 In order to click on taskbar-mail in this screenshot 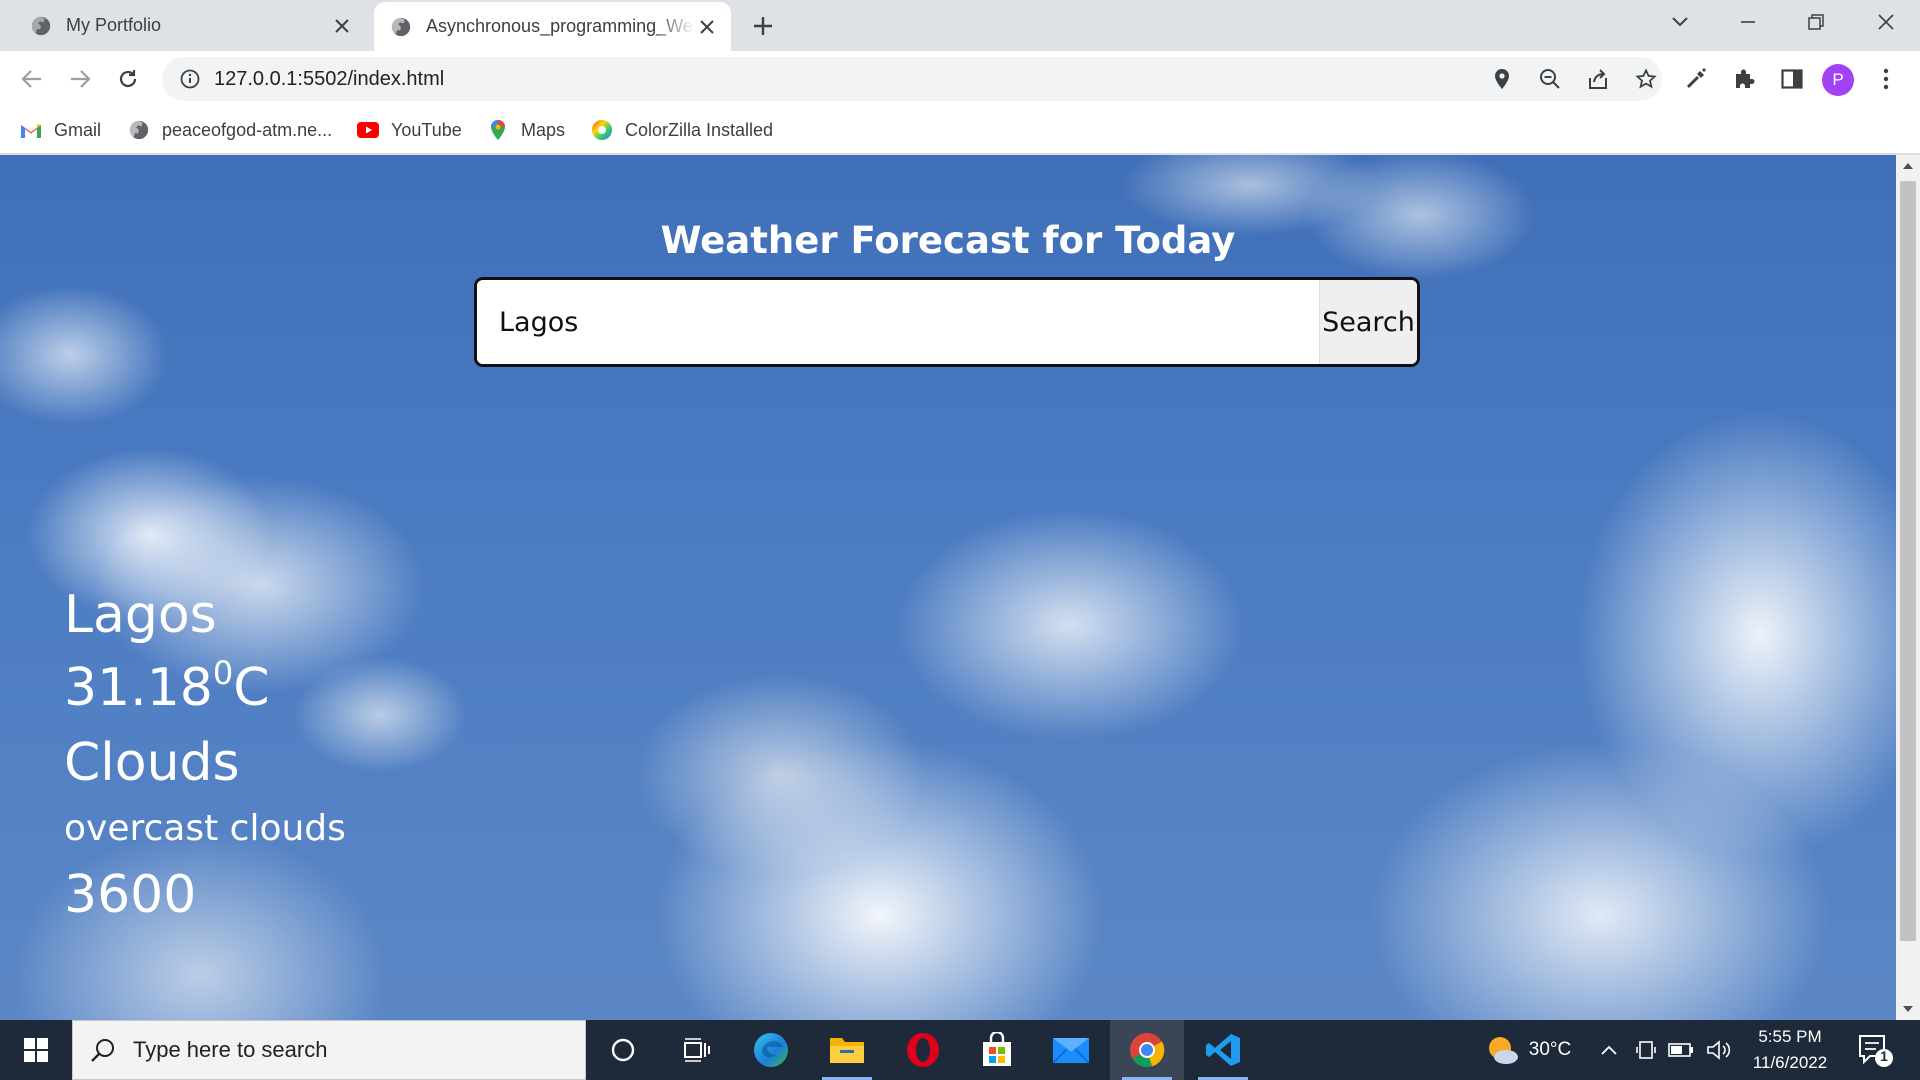, I will do `click(1071, 1050)`.